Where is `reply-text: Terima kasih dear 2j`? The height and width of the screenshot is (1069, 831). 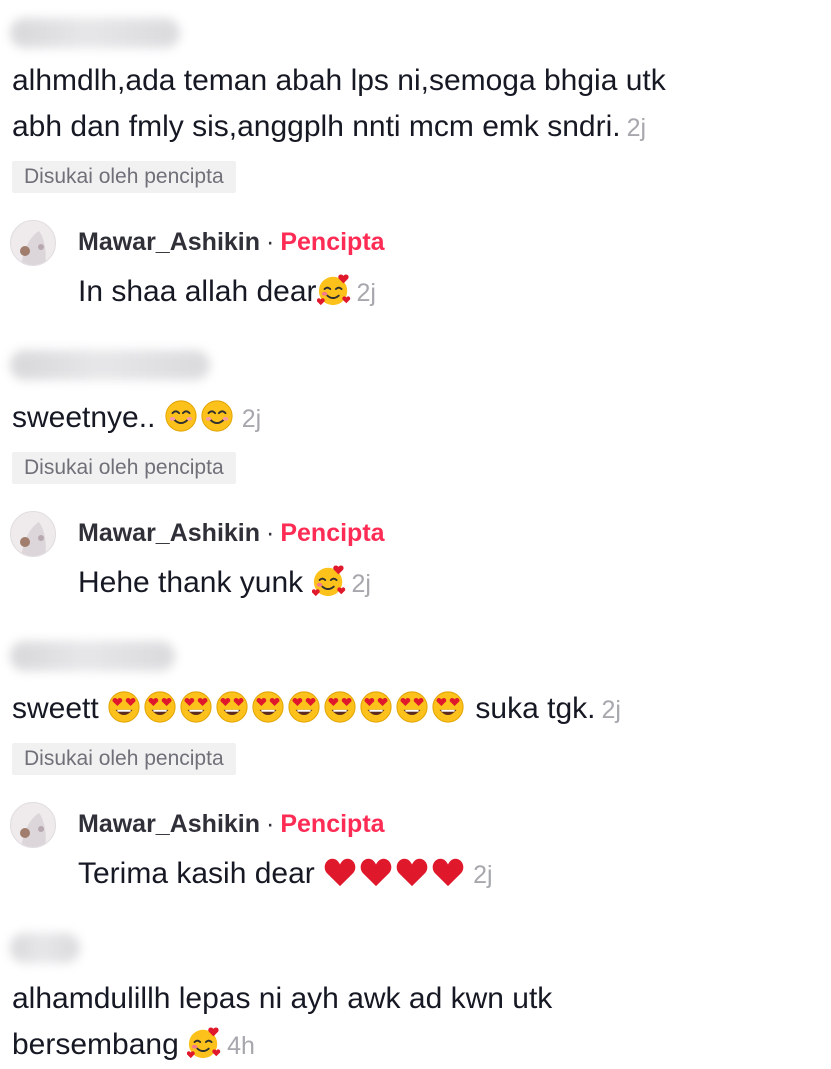 reply-text: Terima kasih dear 2j is located at coordinates (285, 874).